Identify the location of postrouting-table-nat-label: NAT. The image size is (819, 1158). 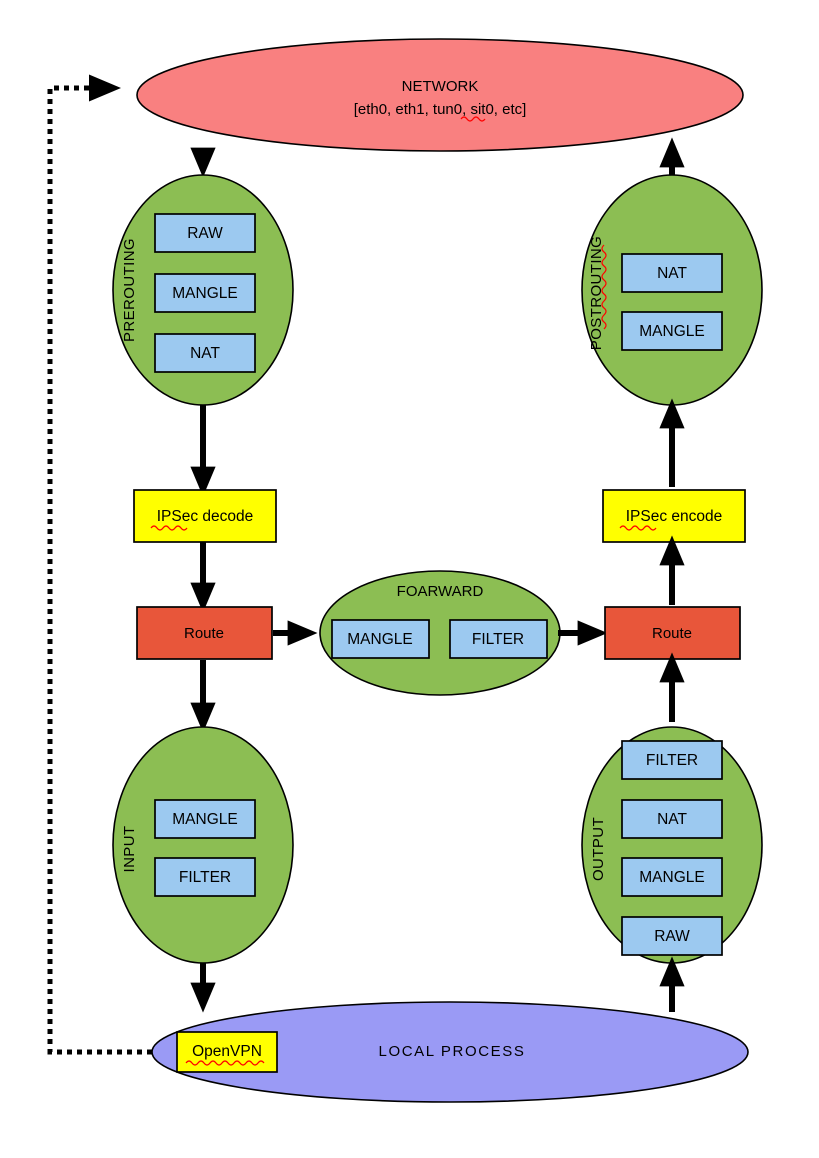
(672, 273).